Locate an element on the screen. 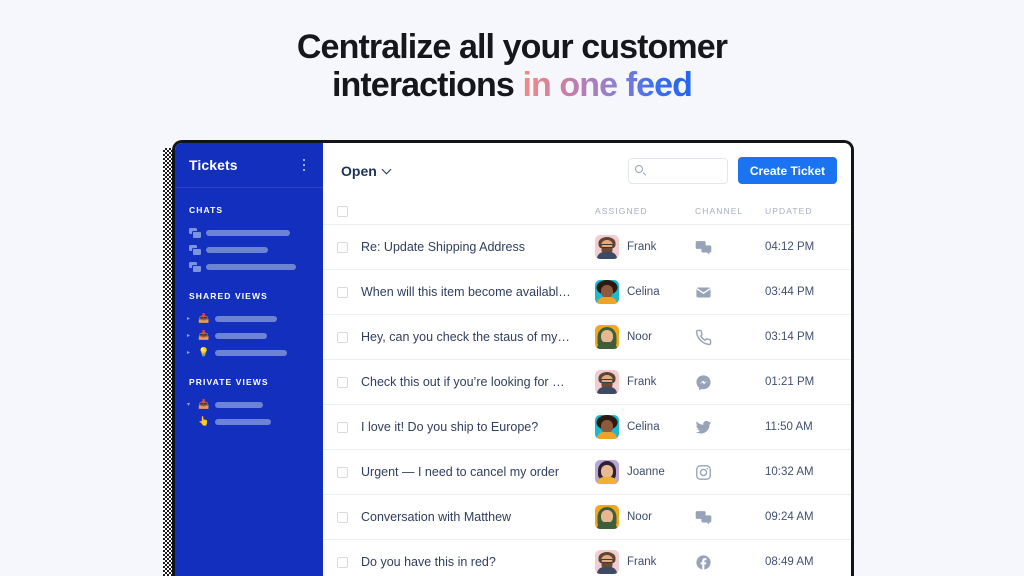 This screenshot has width=1024, height=576. ticket-assignee: Joanne is located at coordinates (645, 472).